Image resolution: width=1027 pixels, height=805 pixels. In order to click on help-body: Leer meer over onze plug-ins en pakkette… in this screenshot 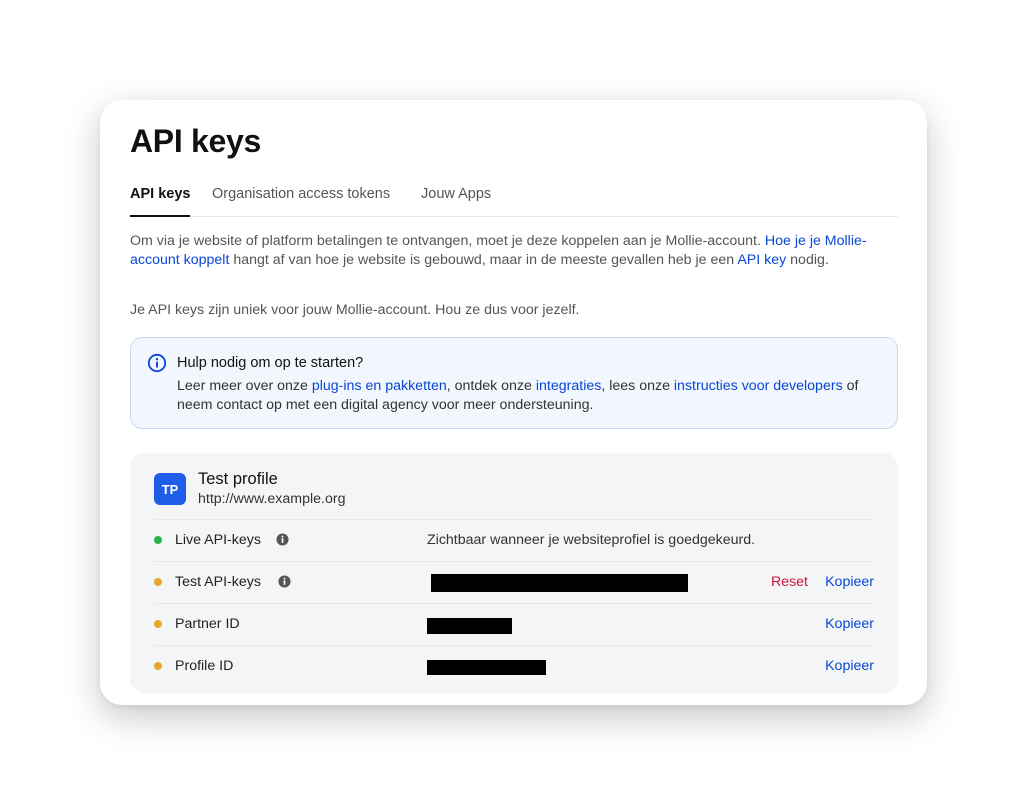, I will do `click(533, 395)`.